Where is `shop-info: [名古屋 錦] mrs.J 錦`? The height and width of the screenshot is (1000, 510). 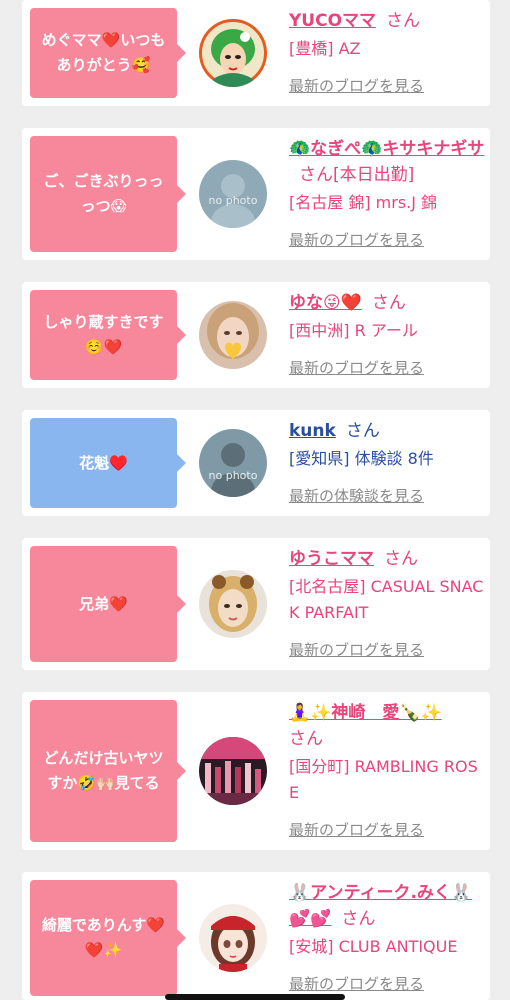 shop-info: [名古屋 錦] mrs.J 錦 is located at coordinates (363, 202).